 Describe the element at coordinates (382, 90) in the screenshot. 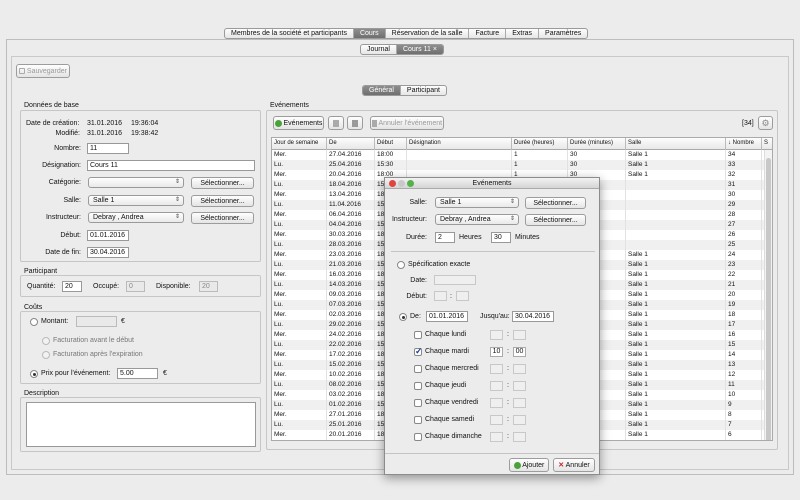

I see `tab-general: Général` at that location.